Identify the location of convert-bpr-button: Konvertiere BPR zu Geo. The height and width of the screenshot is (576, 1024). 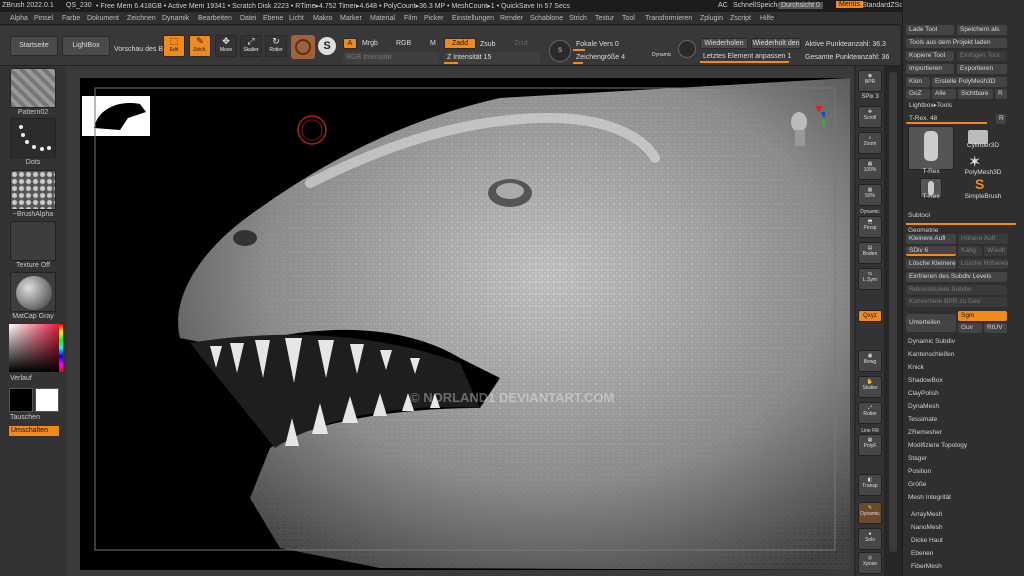
(956, 302).